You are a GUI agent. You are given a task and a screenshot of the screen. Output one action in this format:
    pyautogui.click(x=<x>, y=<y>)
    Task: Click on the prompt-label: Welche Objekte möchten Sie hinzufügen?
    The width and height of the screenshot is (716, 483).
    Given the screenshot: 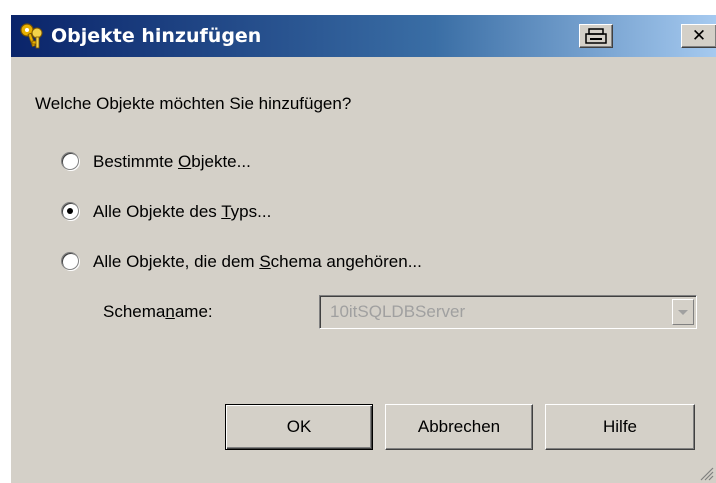 What is the action you would take?
    pyautogui.click(x=193, y=103)
    